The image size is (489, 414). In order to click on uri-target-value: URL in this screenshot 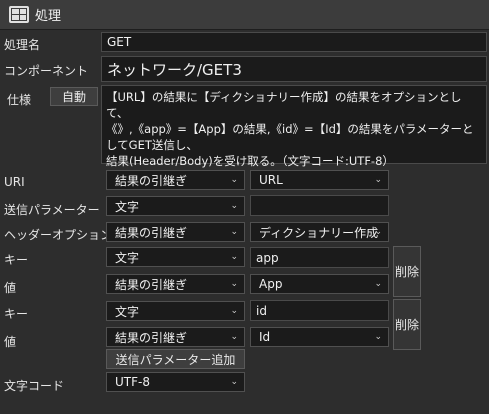, I will do `click(271, 180)`.